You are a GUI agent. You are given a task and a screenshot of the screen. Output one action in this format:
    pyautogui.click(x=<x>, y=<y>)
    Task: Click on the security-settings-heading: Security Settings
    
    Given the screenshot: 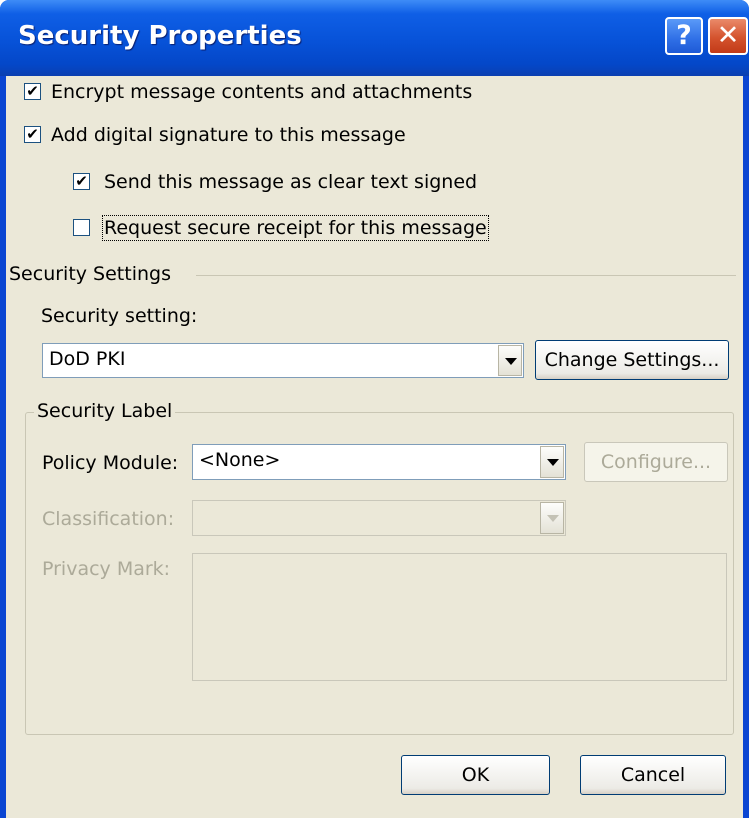 What is the action you would take?
    pyautogui.click(x=90, y=274)
    